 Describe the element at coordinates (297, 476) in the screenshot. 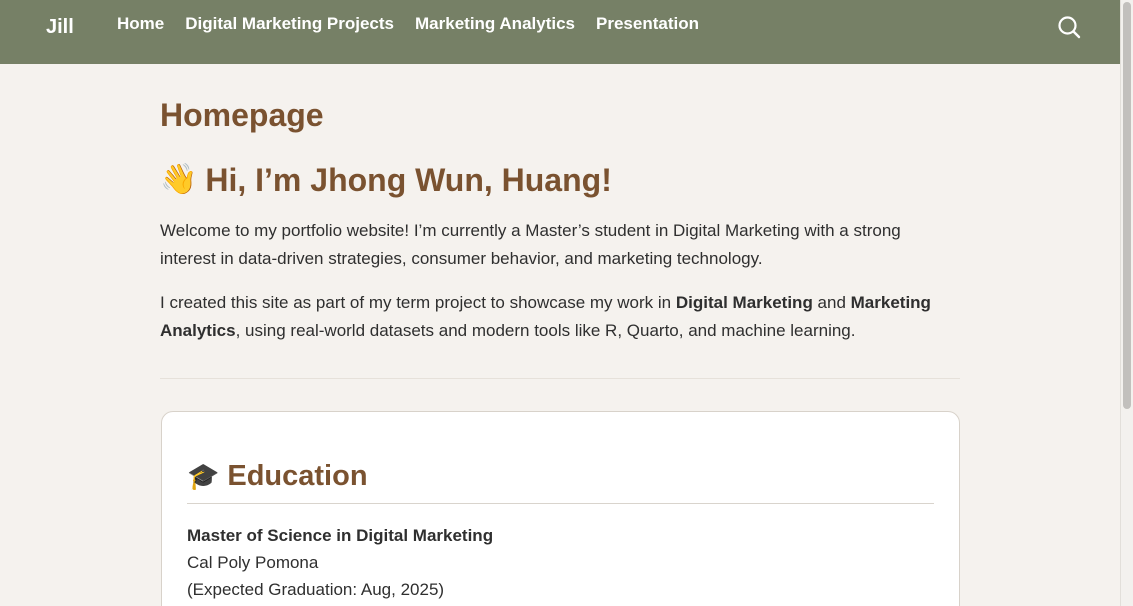

I see `education-heading-text: Education` at that location.